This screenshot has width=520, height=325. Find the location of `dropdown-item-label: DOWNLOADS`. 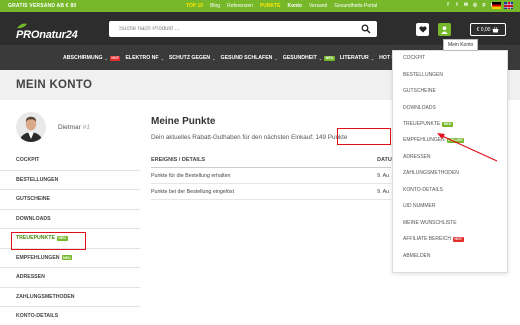

dropdown-item-label: DOWNLOADS is located at coordinates (419, 108).